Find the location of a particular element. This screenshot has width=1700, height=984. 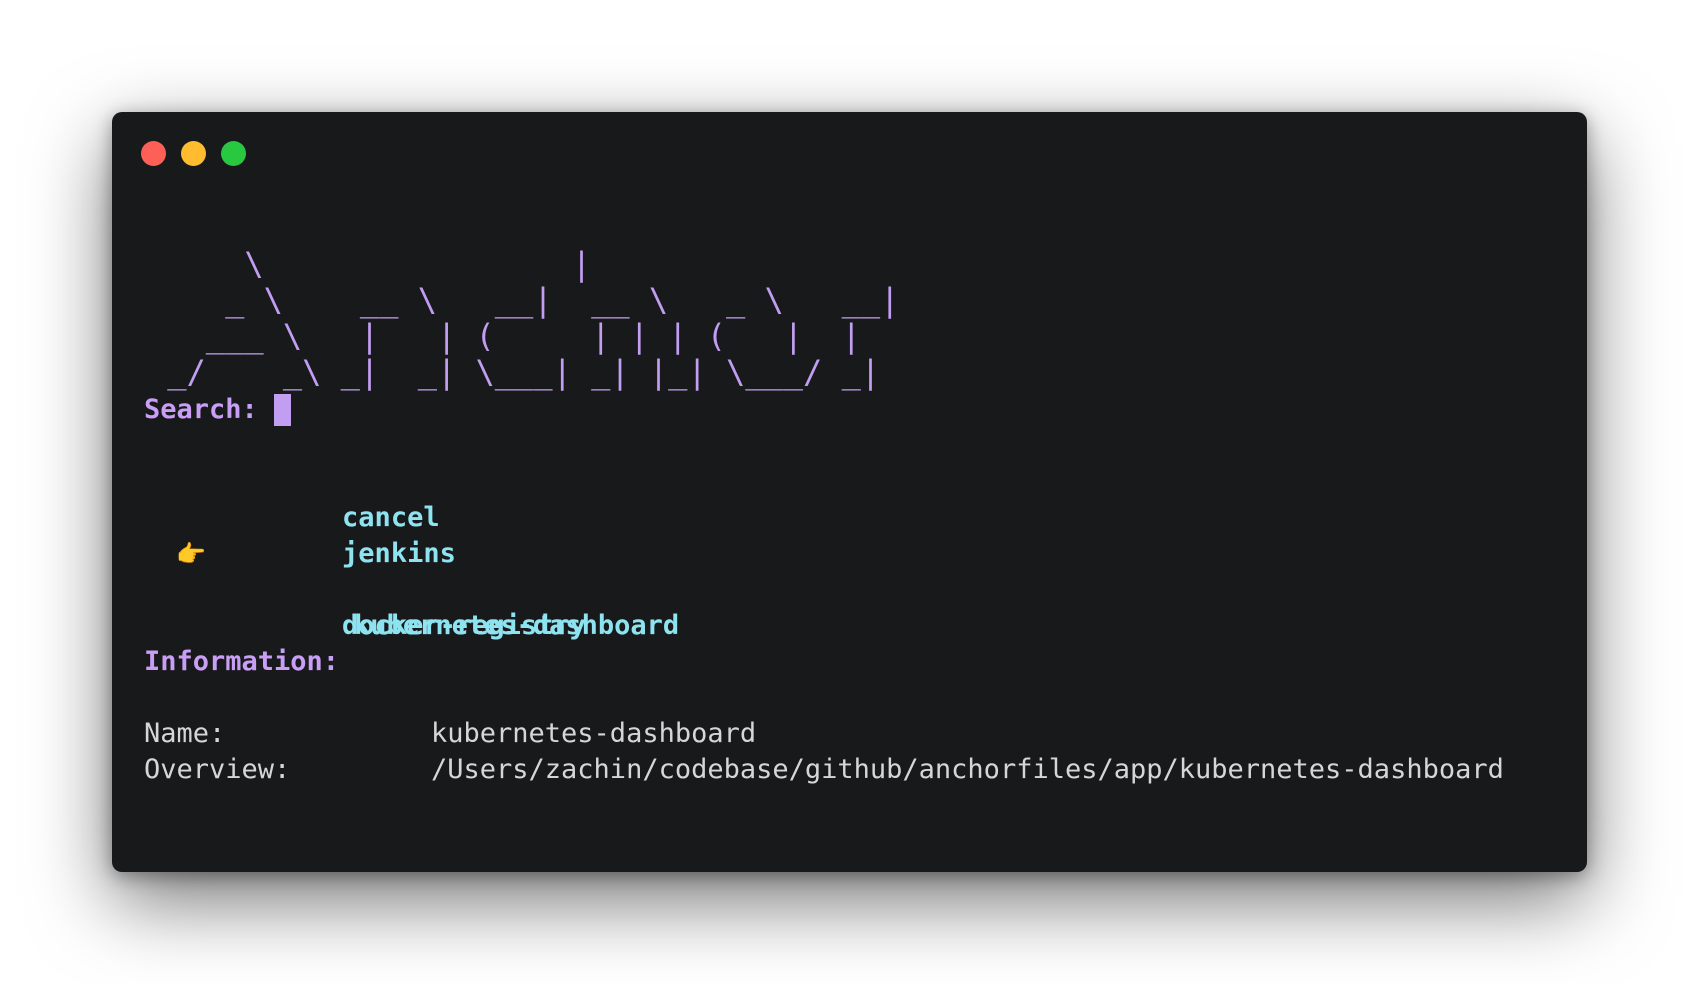

info-key: Overview: is located at coordinates (217, 769).